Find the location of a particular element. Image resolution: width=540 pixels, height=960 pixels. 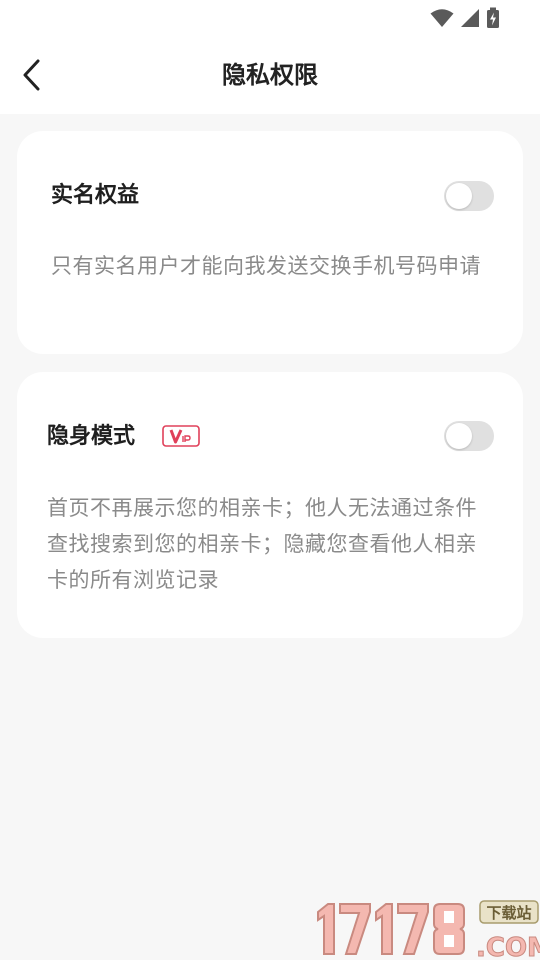

wifi-icon is located at coordinates (442, 18).